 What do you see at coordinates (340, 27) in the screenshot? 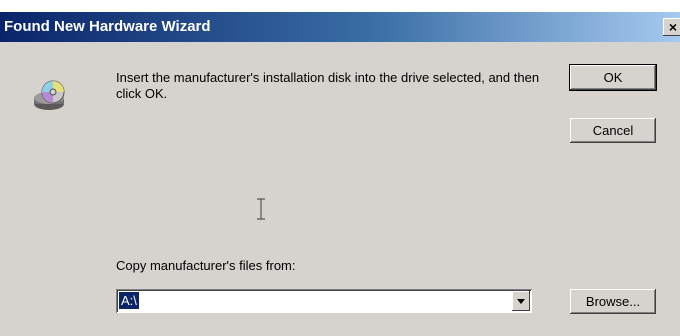
I see `title-bar: Found New Hardware Wizard ×` at bounding box center [340, 27].